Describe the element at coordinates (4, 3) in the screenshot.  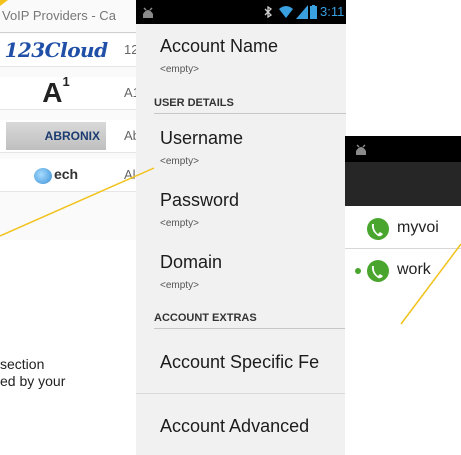
I see `callout-corner-mark` at that location.